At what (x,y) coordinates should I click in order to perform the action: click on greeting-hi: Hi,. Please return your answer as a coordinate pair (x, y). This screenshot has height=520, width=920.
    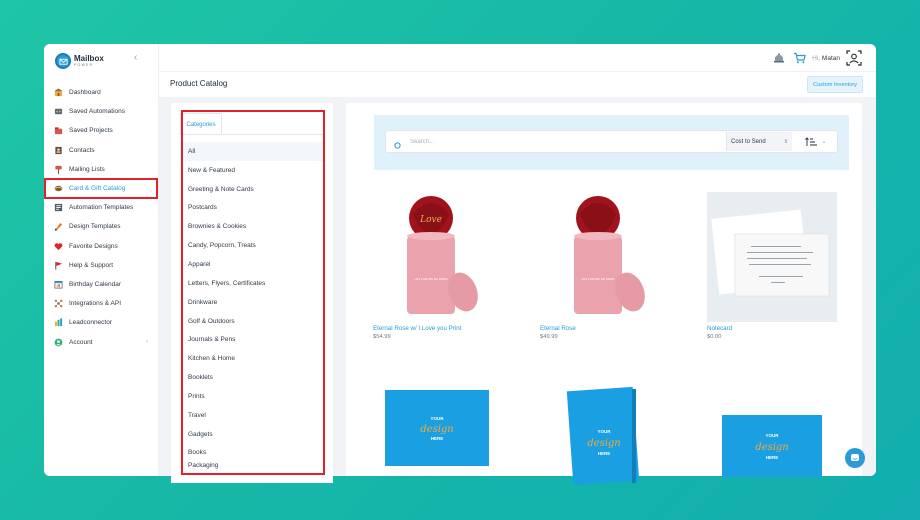
    Looking at the image, I should click on (816, 58).